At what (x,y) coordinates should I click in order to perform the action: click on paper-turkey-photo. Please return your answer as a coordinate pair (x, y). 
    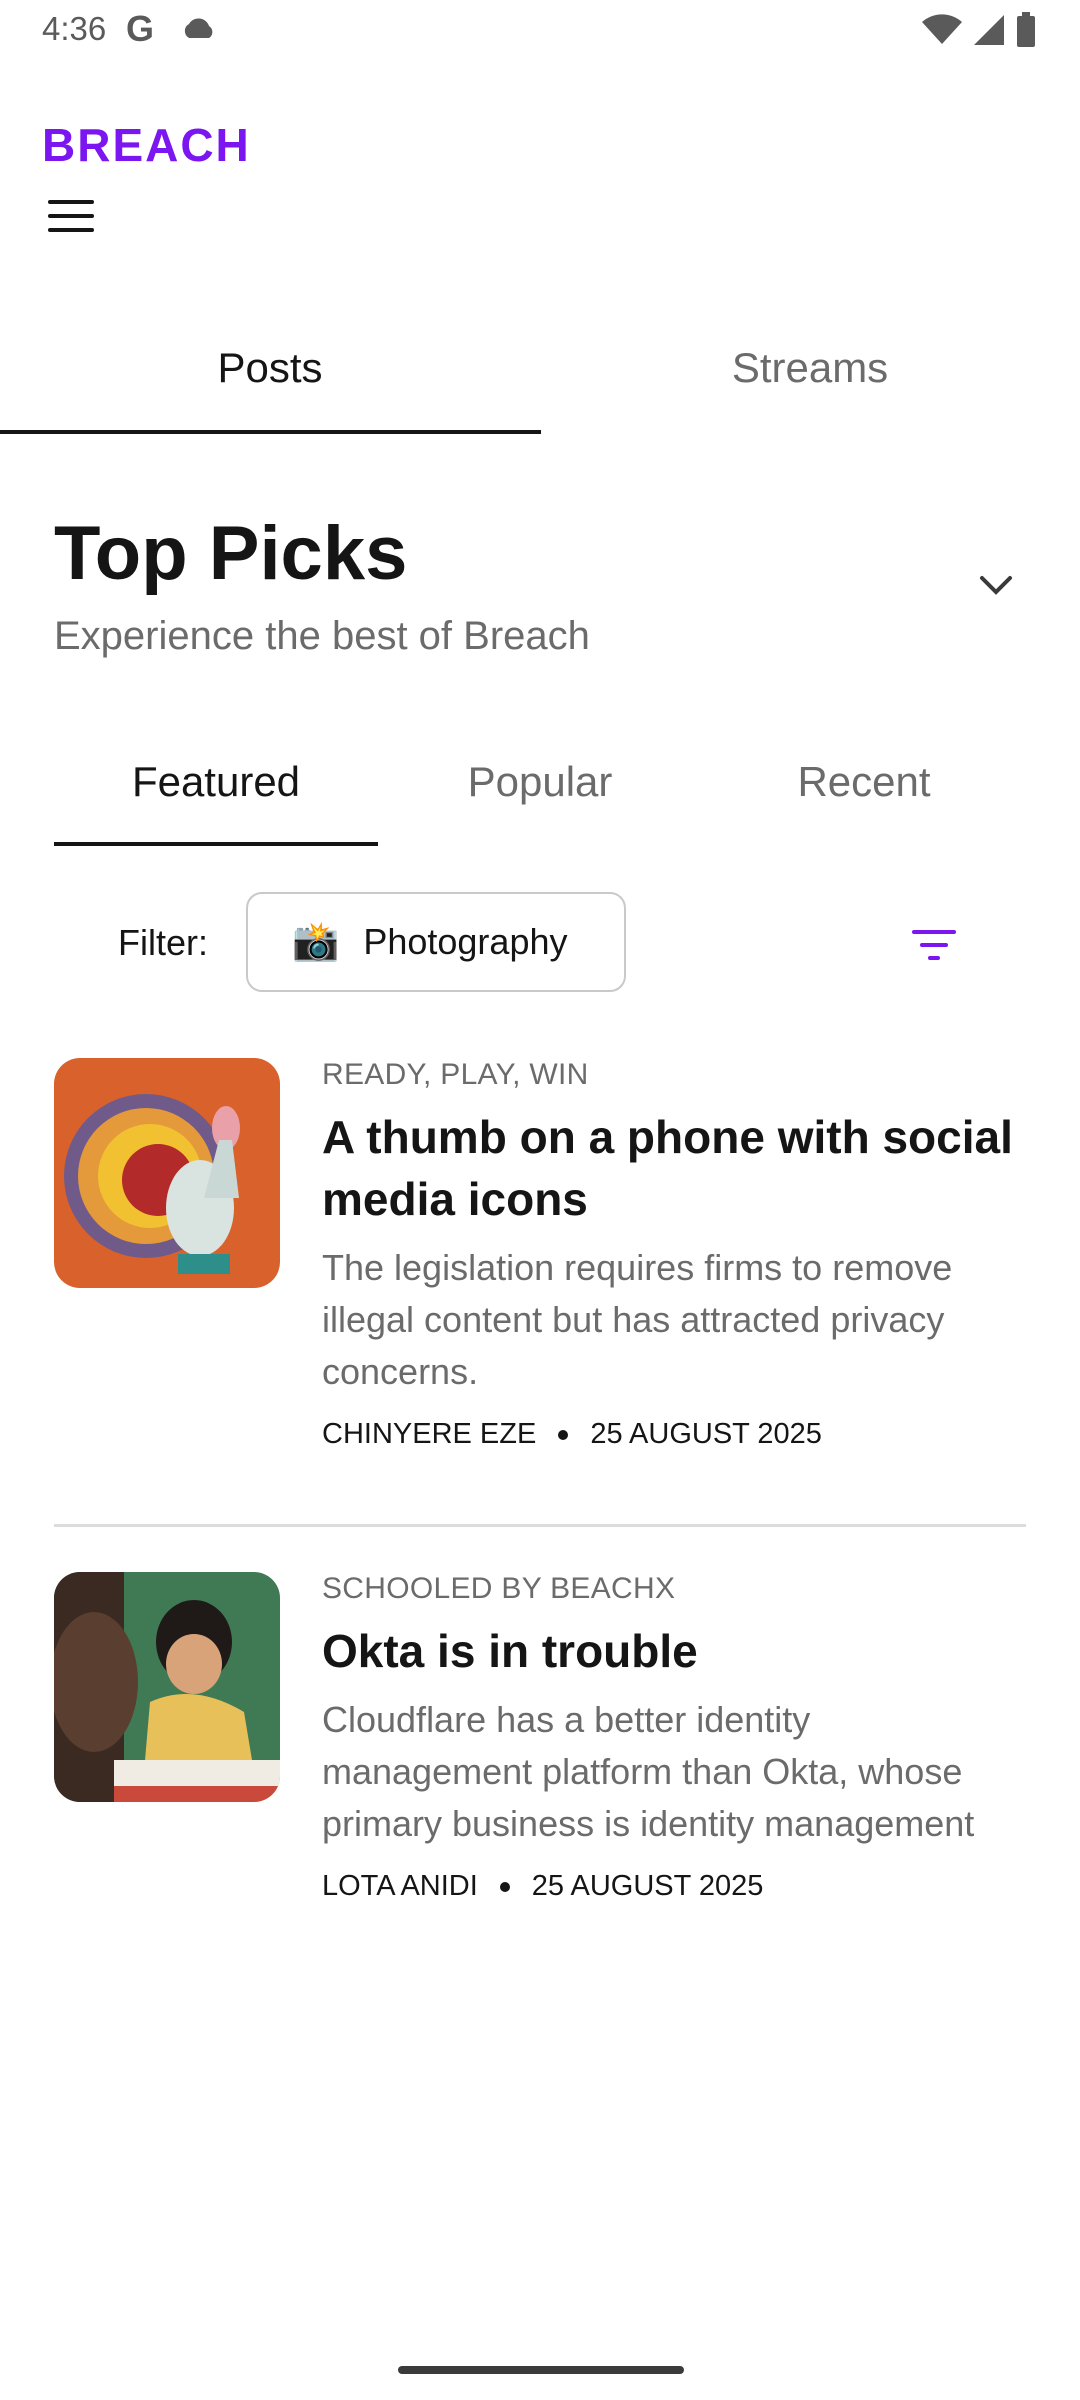
    Looking at the image, I should click on (167, 1173).